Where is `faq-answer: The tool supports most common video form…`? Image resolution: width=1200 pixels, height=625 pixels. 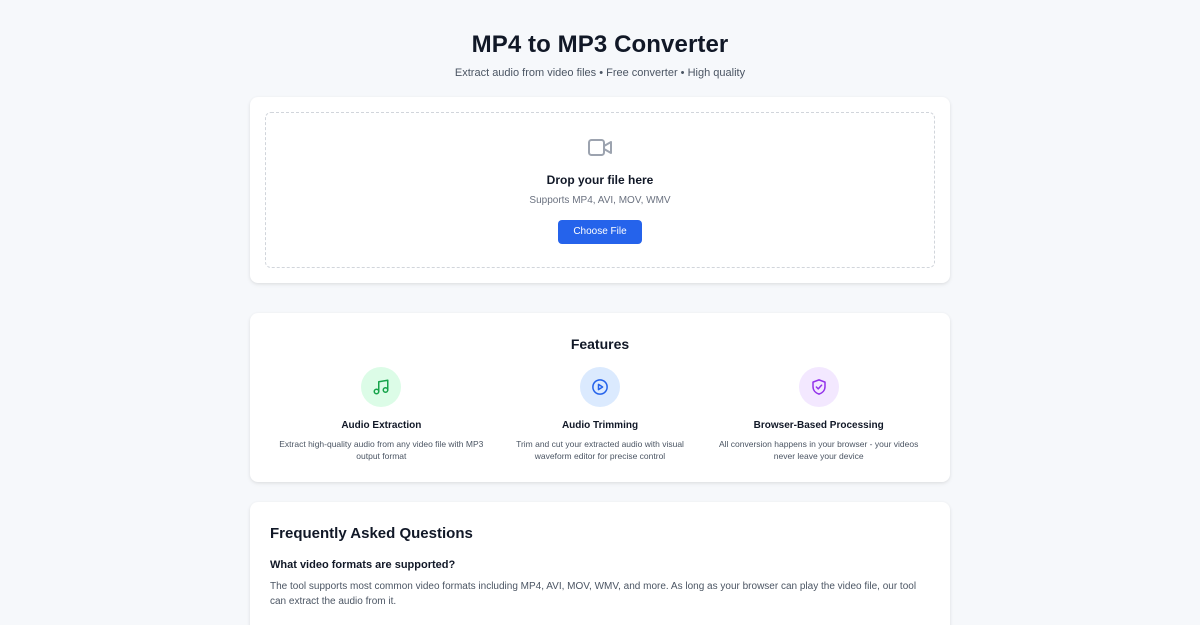 faq-answer: The tool supports most common video form… is located at coordinates (593, 594).